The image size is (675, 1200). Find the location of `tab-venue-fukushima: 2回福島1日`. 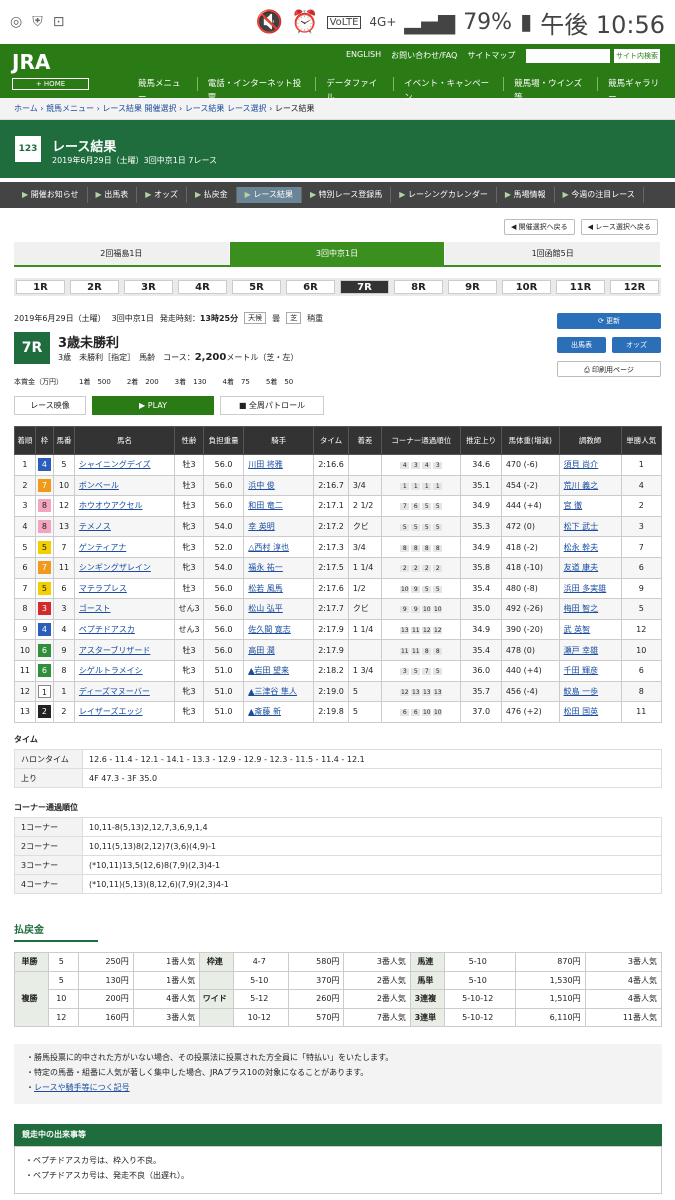

tab-venue-fukushima: 2回福島1日 is located at coordinates (122, 253).